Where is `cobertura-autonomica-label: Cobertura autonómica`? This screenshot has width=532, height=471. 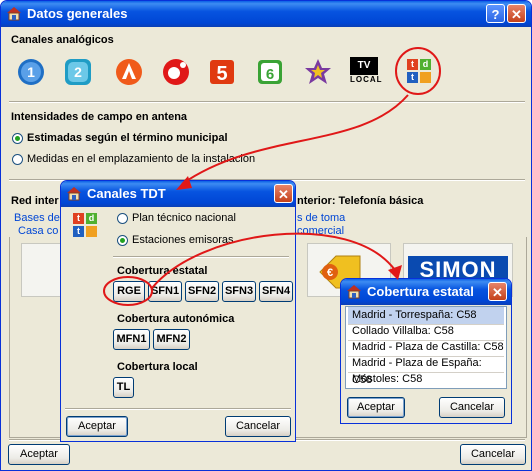
cobertura-autonomica-label: Cobertura autonómica is located at coordinates (176, 319).